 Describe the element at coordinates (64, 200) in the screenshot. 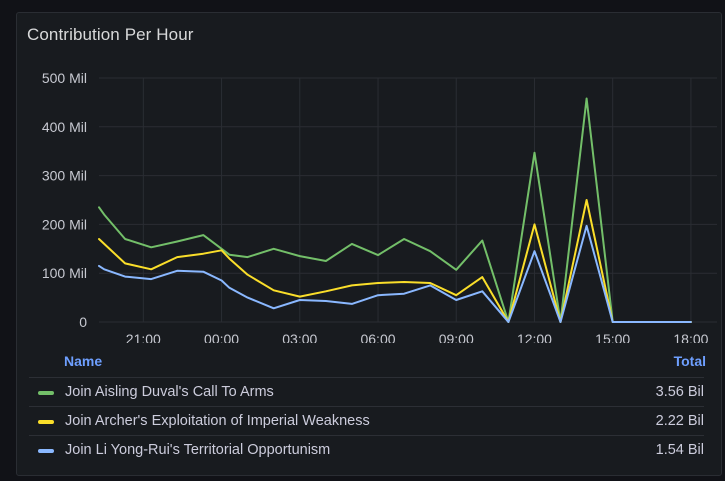

I see `y-axis: 0 100 Mil 200 Mil 300 Mil 400 Mil 500 Mil` at that location.